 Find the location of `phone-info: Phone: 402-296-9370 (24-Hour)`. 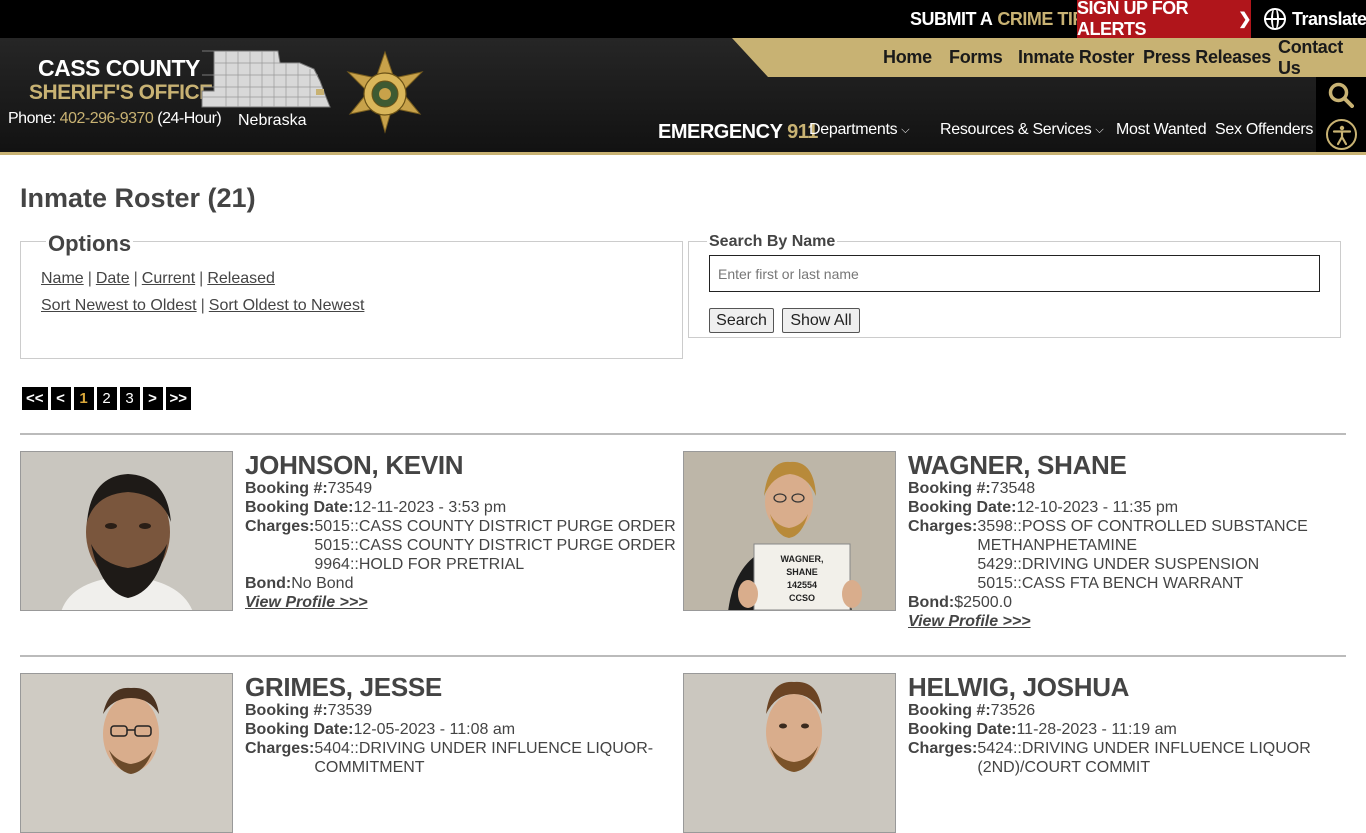

phone-info: Phone: 402-296-9370 (24-Hour) is located at coordinates (115, 119).